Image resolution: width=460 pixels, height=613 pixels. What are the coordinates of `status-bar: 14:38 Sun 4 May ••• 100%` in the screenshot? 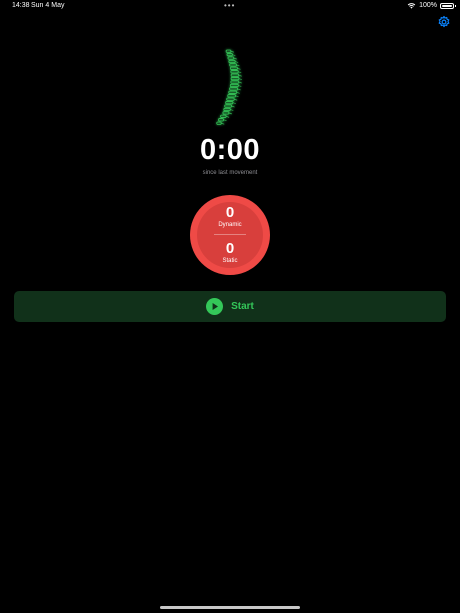 It's located at (230, 6).